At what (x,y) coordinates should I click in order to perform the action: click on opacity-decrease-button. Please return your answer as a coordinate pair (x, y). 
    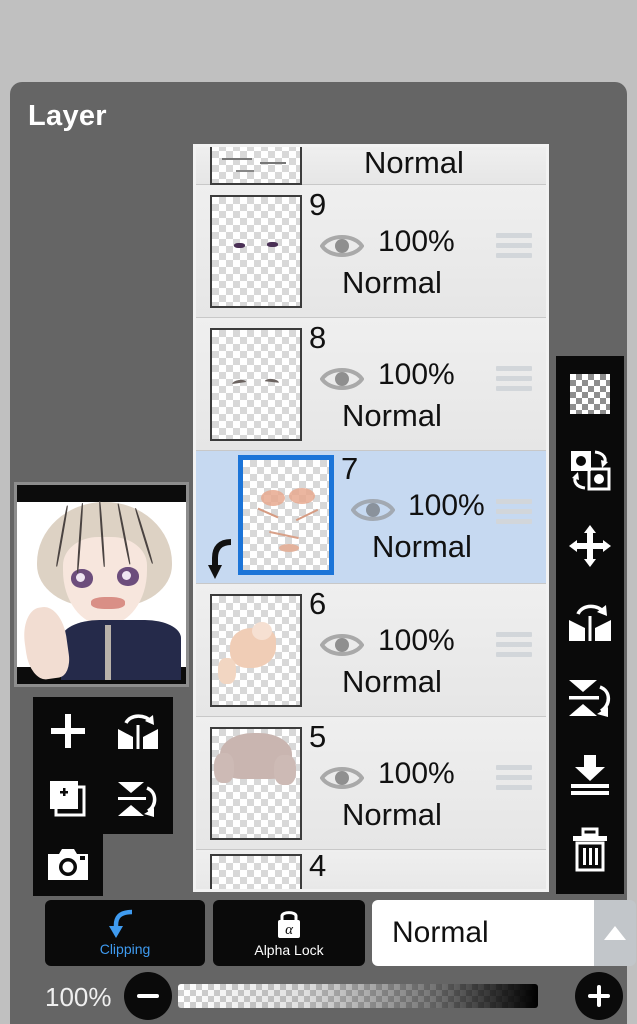
    Looking at the image, I should click on (148, 996).